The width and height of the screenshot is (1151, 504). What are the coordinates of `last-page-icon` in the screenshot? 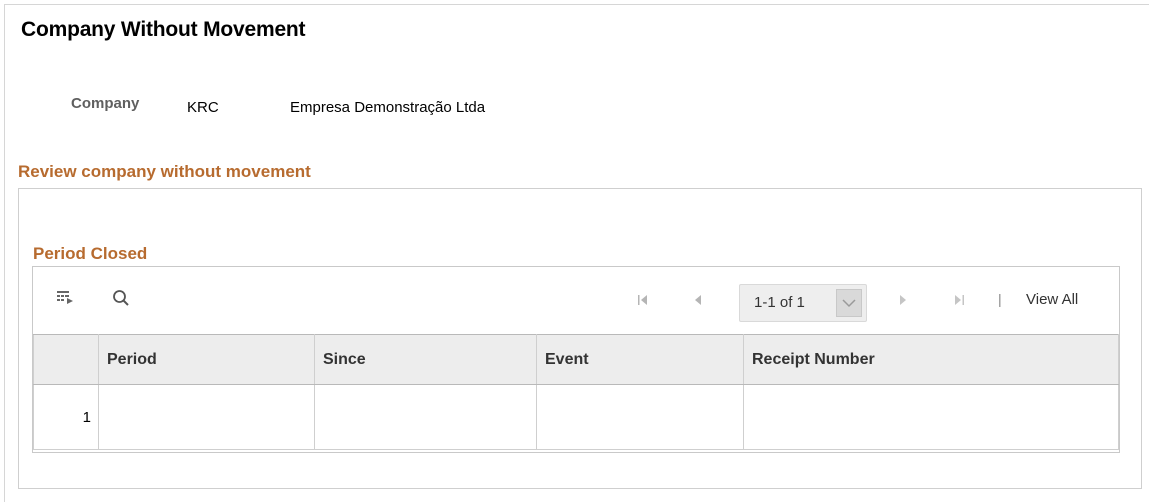 It's located at (959, 300).